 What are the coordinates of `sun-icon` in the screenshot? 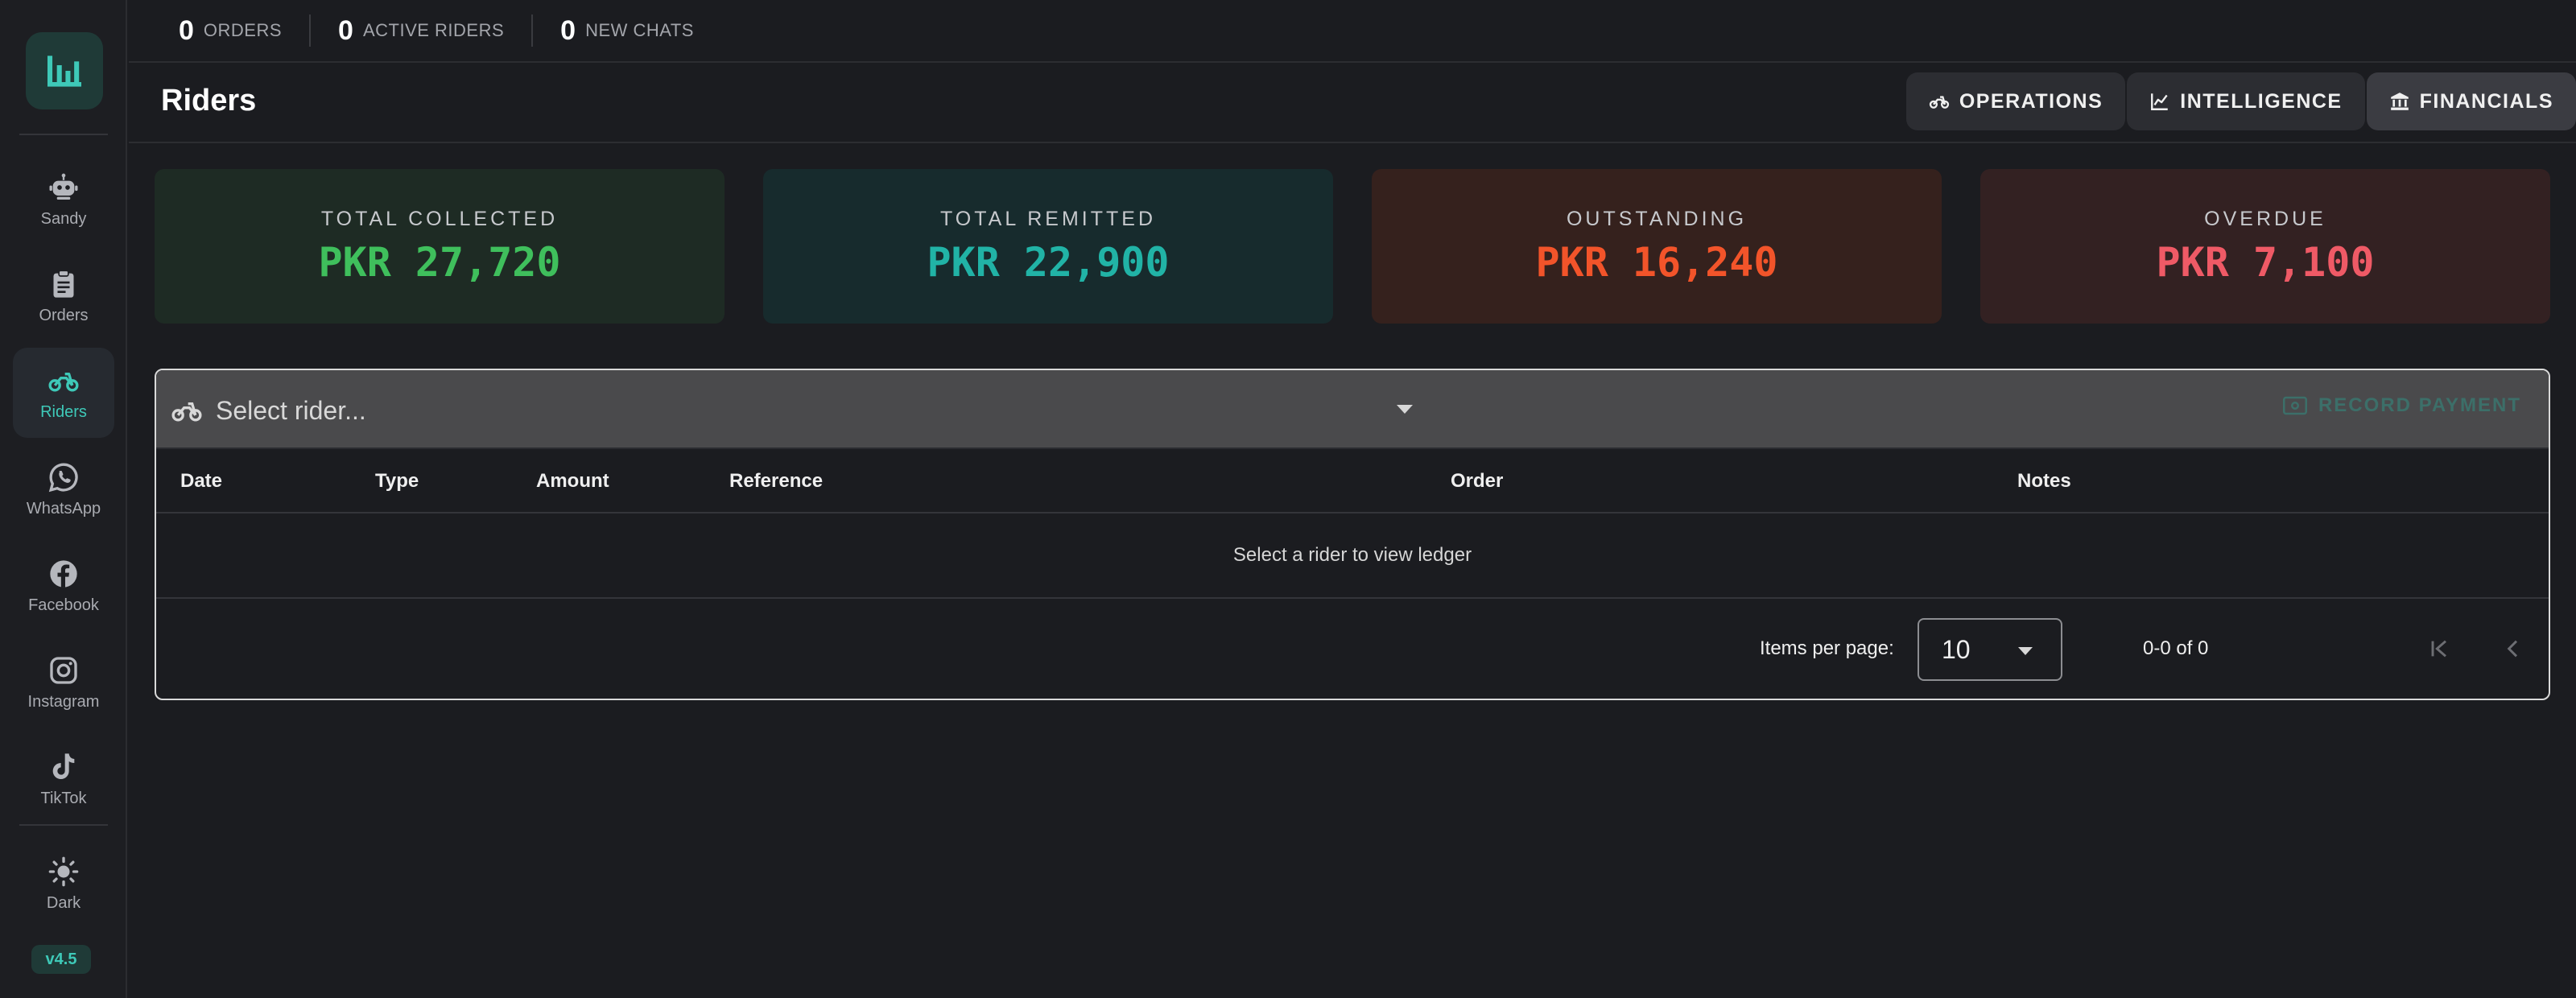 It's located at (63, 871).